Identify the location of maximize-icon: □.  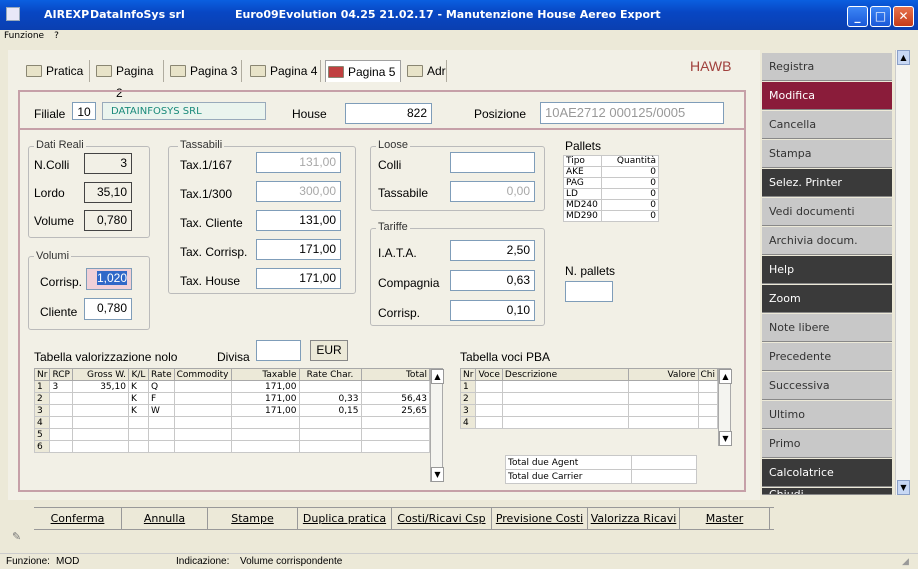
(880, 16).